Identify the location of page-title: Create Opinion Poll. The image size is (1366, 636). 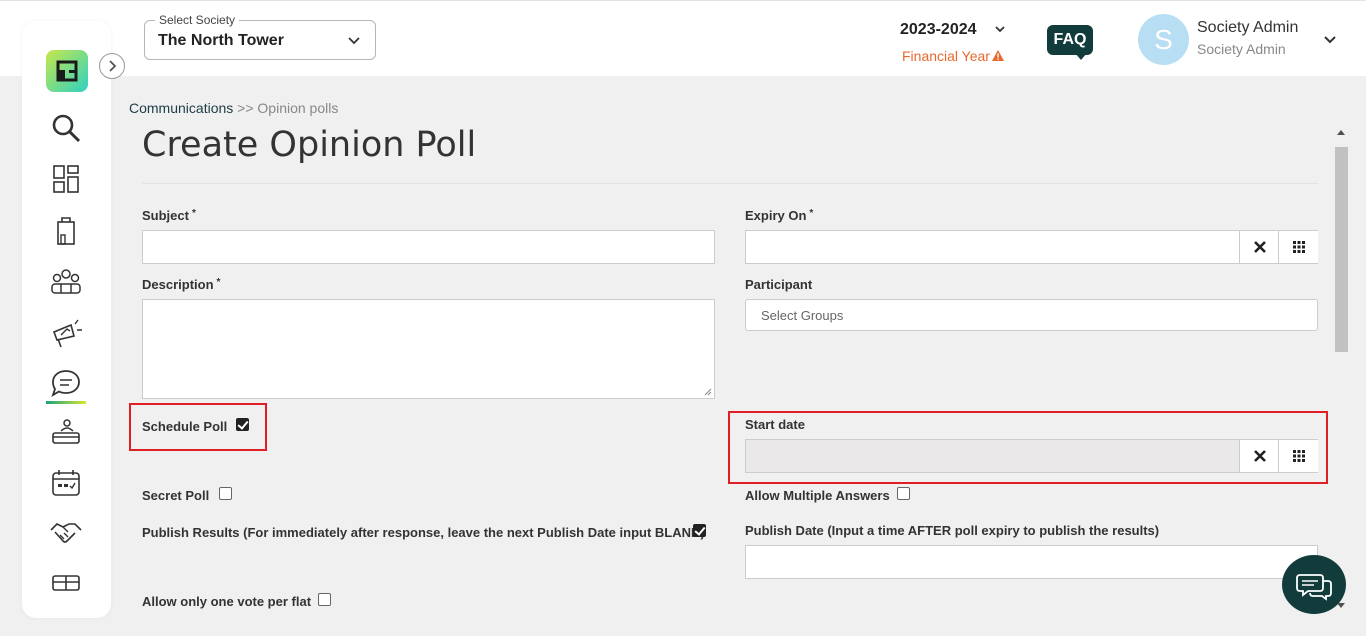
(309, 145).